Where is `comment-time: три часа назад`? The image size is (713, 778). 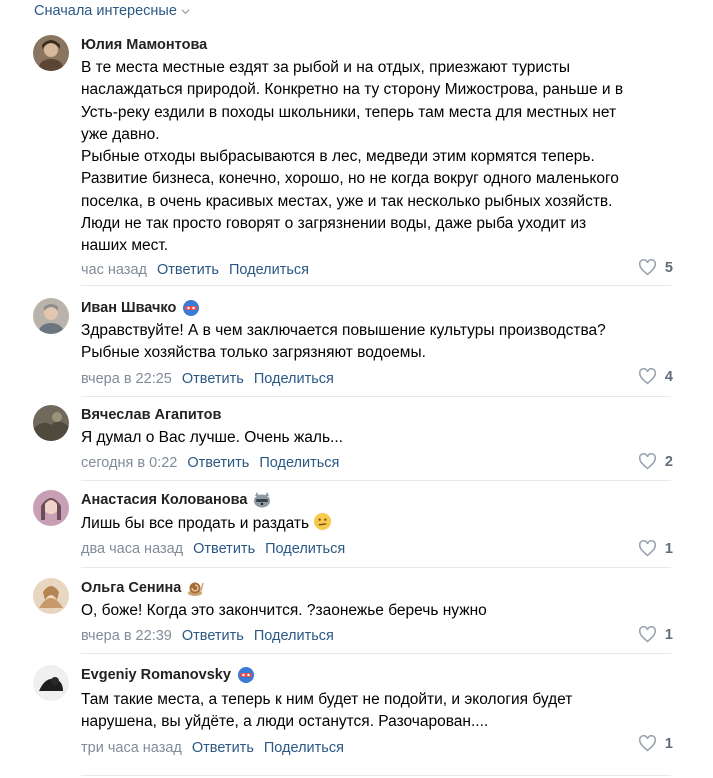 comment-time: три часа назад is located at coordinates (131, 748).